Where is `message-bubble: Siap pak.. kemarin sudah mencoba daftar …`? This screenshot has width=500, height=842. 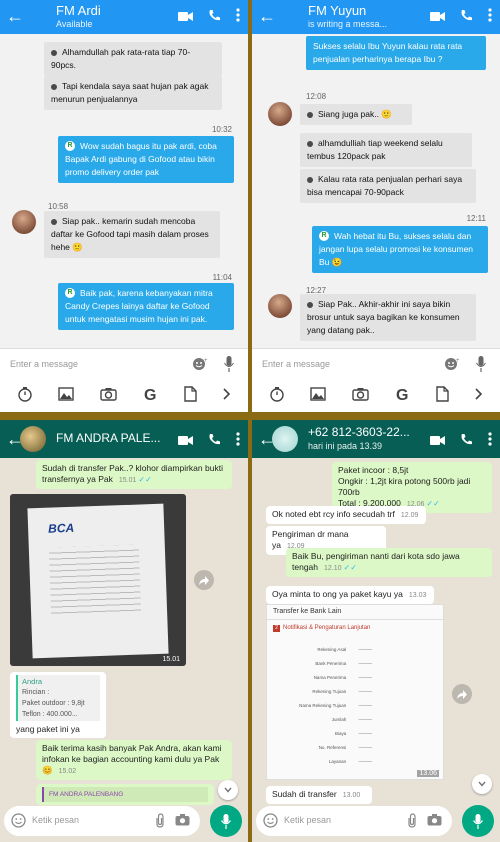 message-bubble: Siap pak.. kemarin sudah mencoba daftar … is located at coordinates (132, 234).